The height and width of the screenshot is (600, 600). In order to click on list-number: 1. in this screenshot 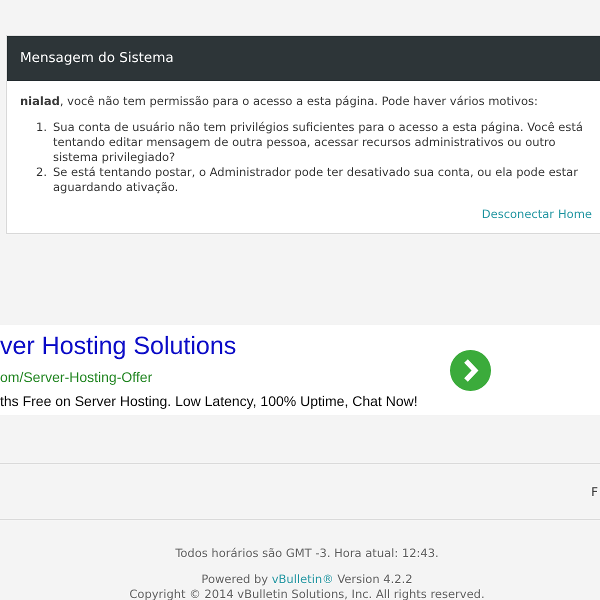, I will do `click(41, 128)`.